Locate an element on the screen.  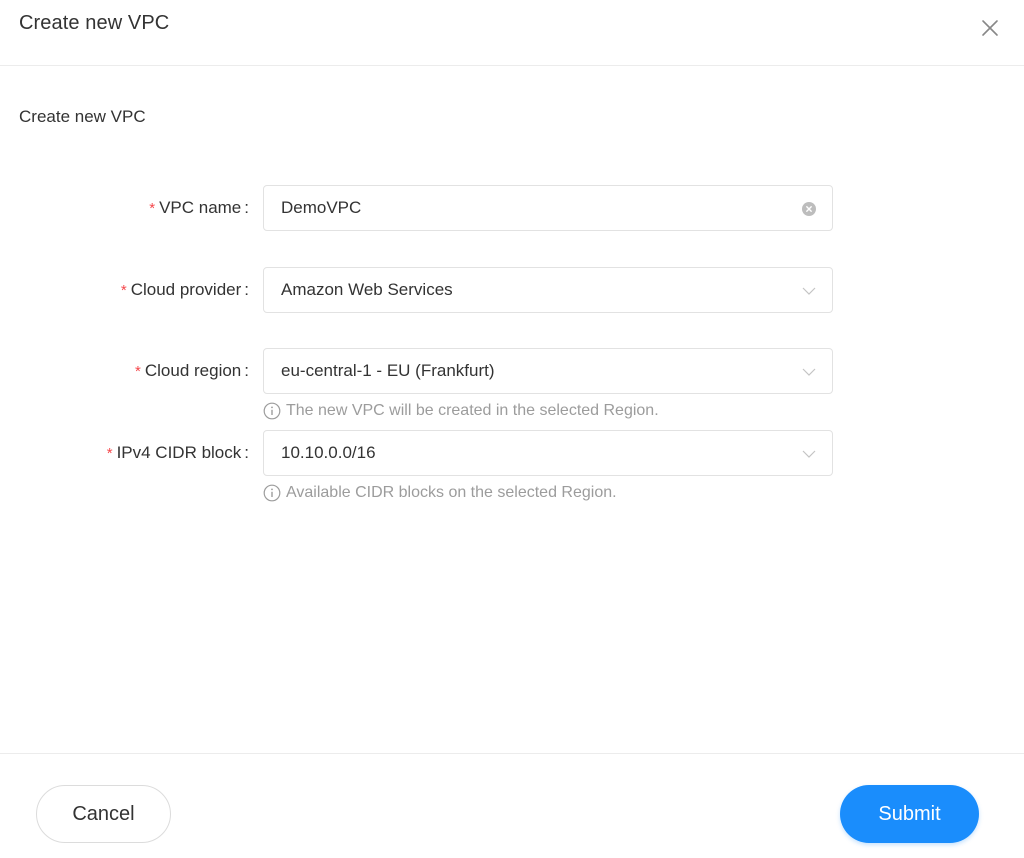
cloud-provider-value: Amazon Web Services is located at coordinates (367, 289).